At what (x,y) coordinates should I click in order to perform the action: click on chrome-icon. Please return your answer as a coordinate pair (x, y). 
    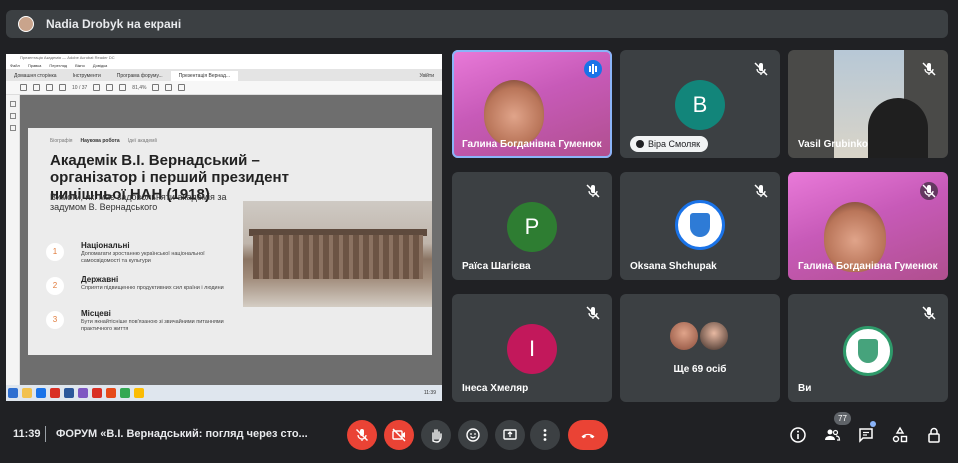
    Looking at the image, I should click on (125, 393).